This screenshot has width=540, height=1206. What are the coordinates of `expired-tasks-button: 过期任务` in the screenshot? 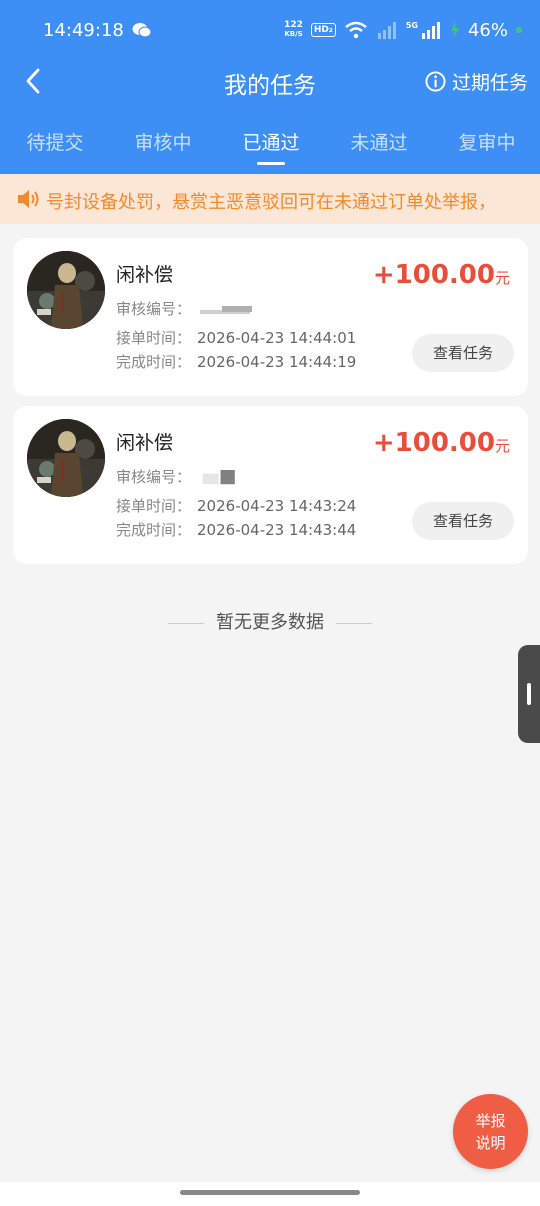 It's located at (476, 81).